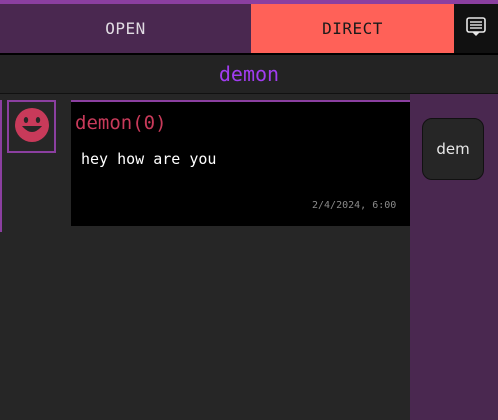 The image size is (498, 420). What do you see at coordinates (354, 205) in the screenshot?
I see `message-timestamp: 2/4/2024, 6:00` at bounding box center [354, 205].